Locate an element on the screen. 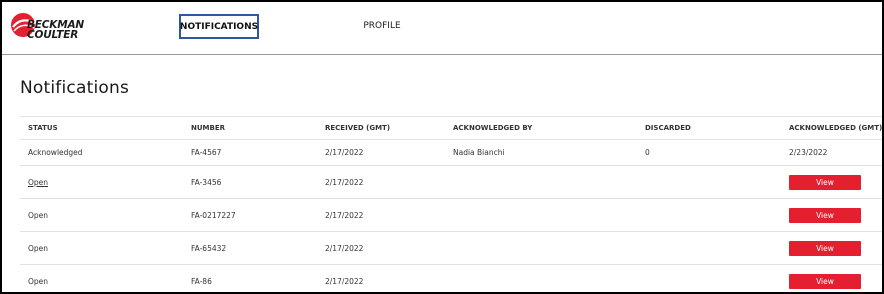 This screenshot has height=294, width=884. table-row: Open FA-86 2/17/2022 View is located at coordinates (451, 278).